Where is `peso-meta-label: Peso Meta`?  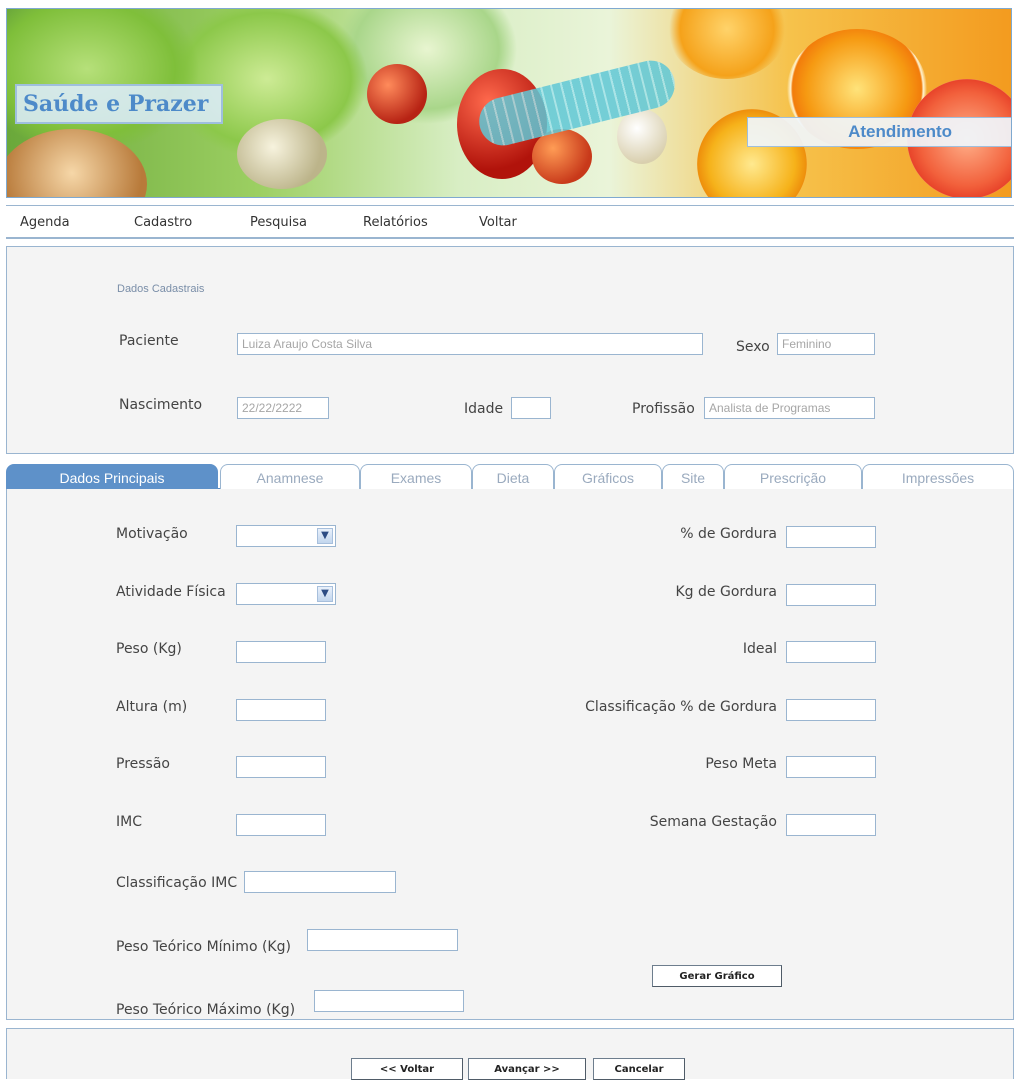 peso-meta-label: Peso Meta is located at coordinates (741, 764).